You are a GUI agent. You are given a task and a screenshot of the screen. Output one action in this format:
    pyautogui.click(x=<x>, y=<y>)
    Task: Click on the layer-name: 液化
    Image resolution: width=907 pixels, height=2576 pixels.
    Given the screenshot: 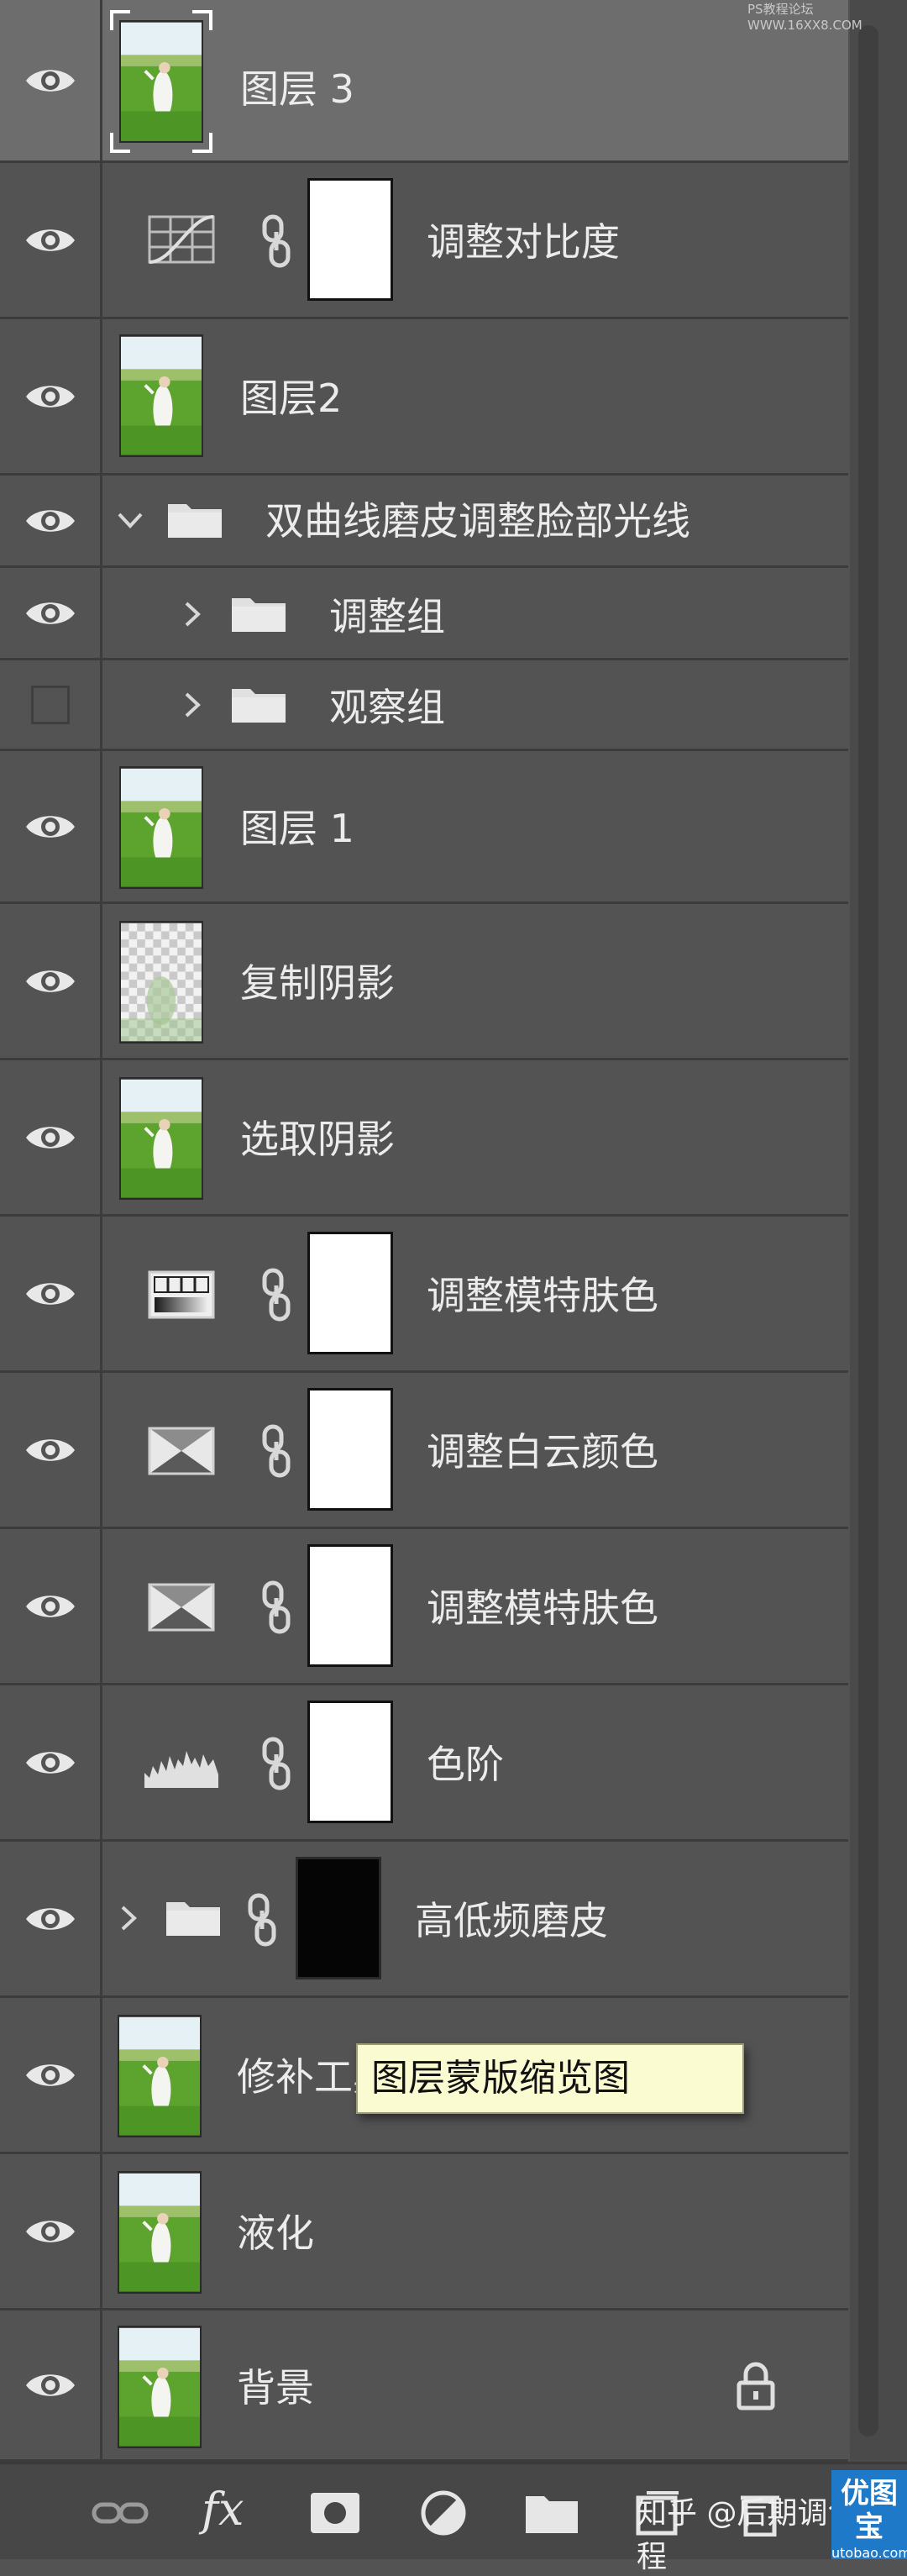 What is the action you would take?
    pyautogui.click(x=275, y=2233)
    